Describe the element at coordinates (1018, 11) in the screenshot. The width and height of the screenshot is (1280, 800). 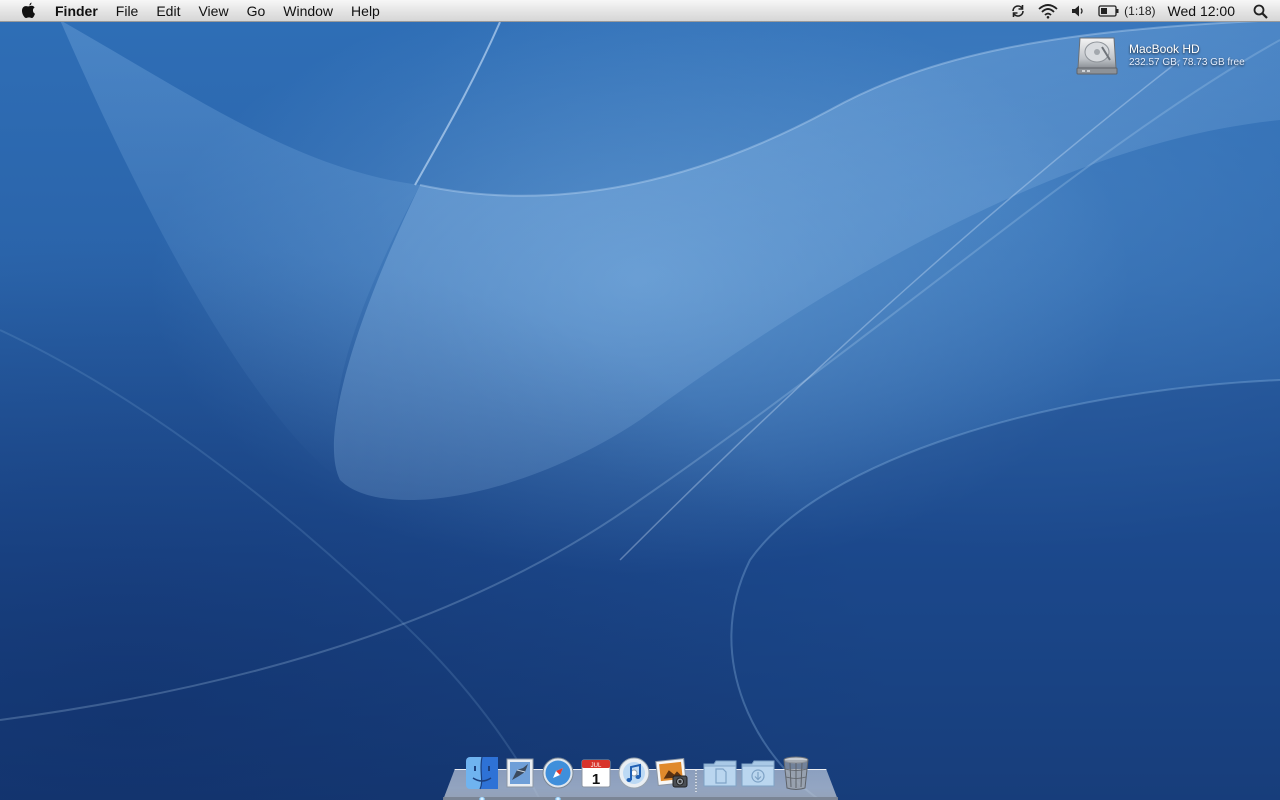
I see `sync-icon` at that location.